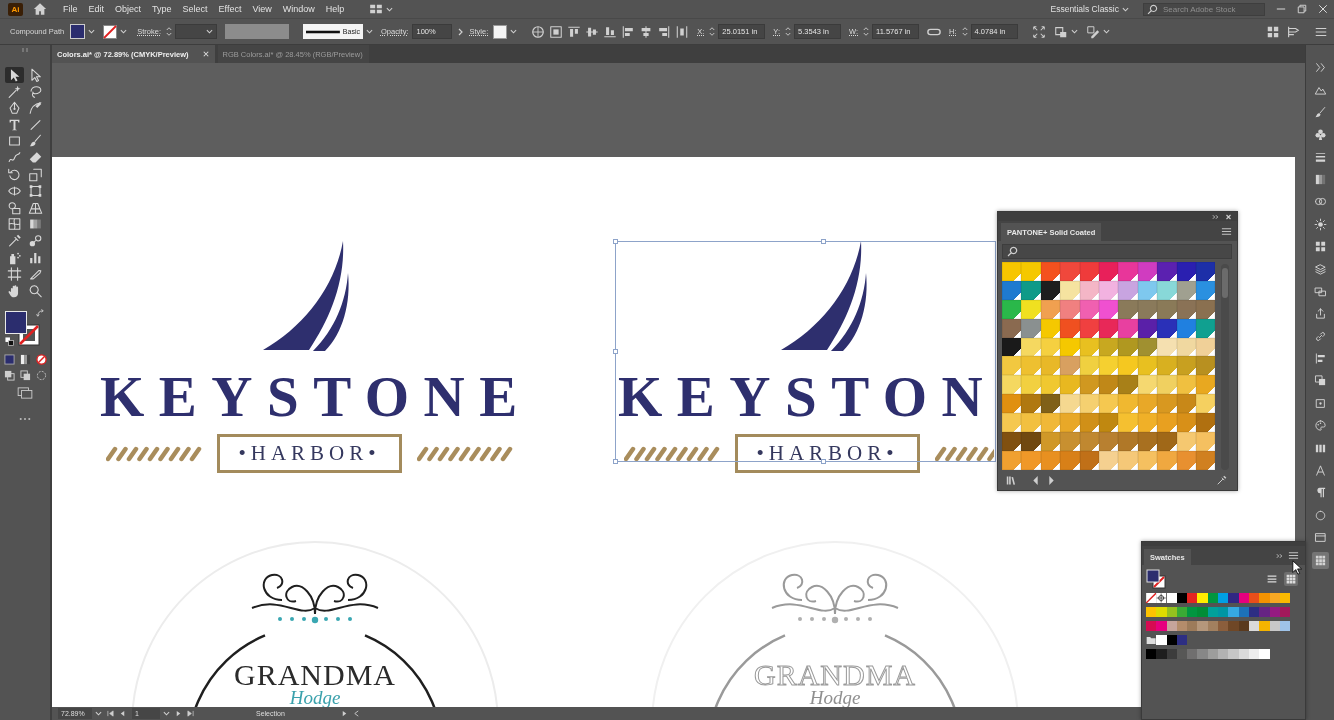 The image size is (1334, 720). Describe the element at coordinates (25, 392) in the screenshot. I see `screen-mode-icon` at that location.